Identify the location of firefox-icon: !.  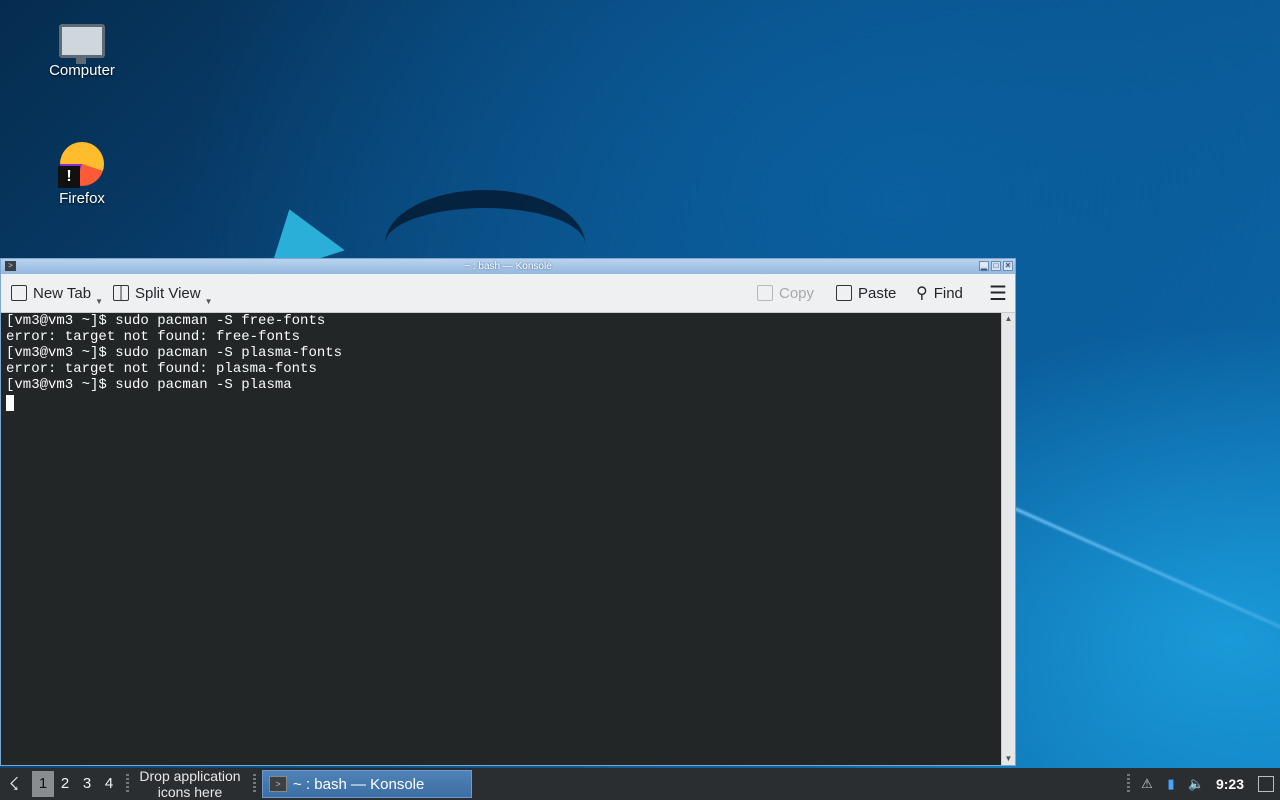
(81, 165).